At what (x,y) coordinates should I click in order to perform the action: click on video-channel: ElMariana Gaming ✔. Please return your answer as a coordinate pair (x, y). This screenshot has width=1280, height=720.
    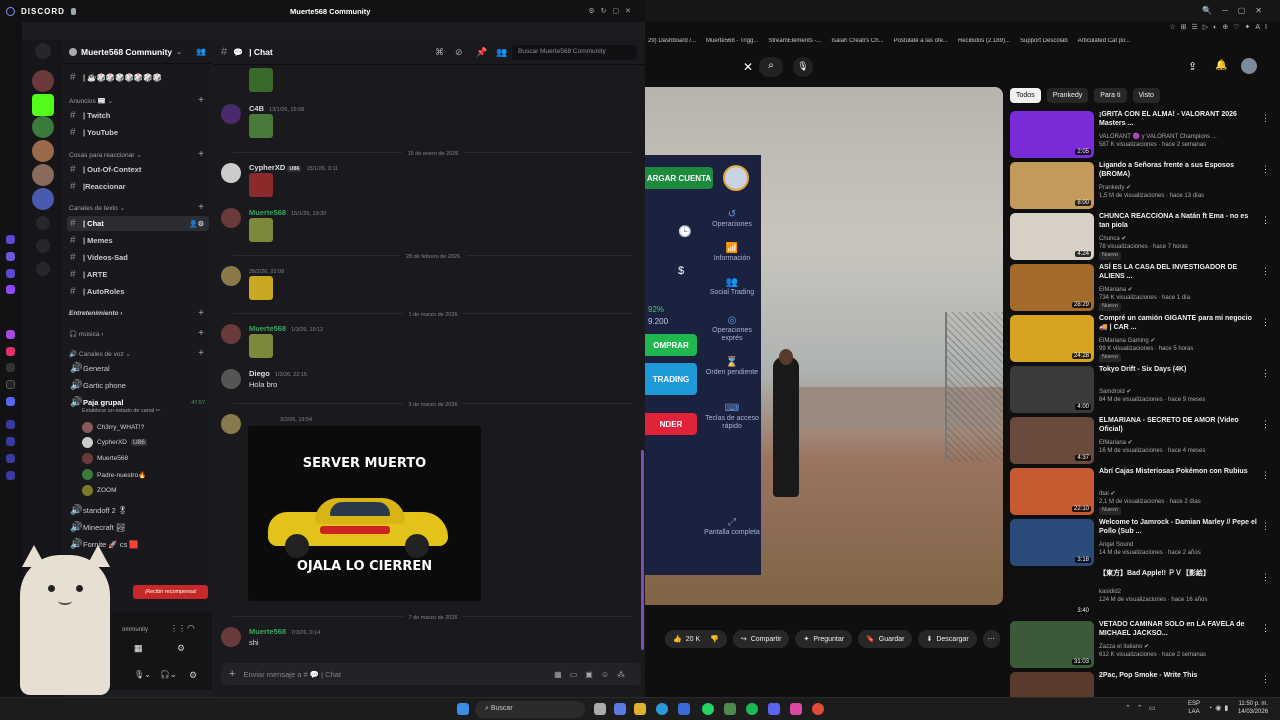
    Looking at the image, I should click on (1181, 341).